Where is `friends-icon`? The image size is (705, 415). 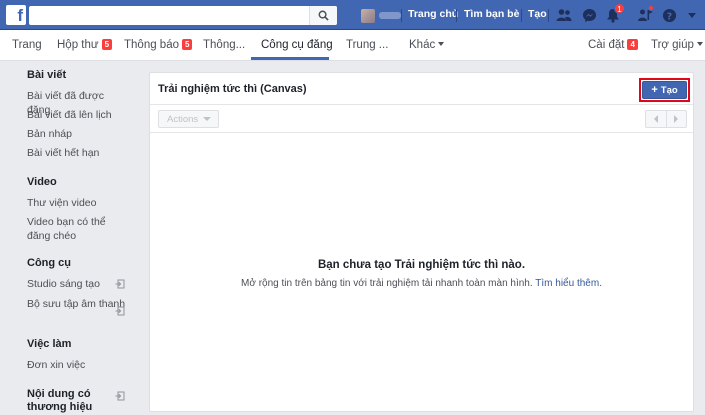 friends-icon is located at coordinates (564, 15).